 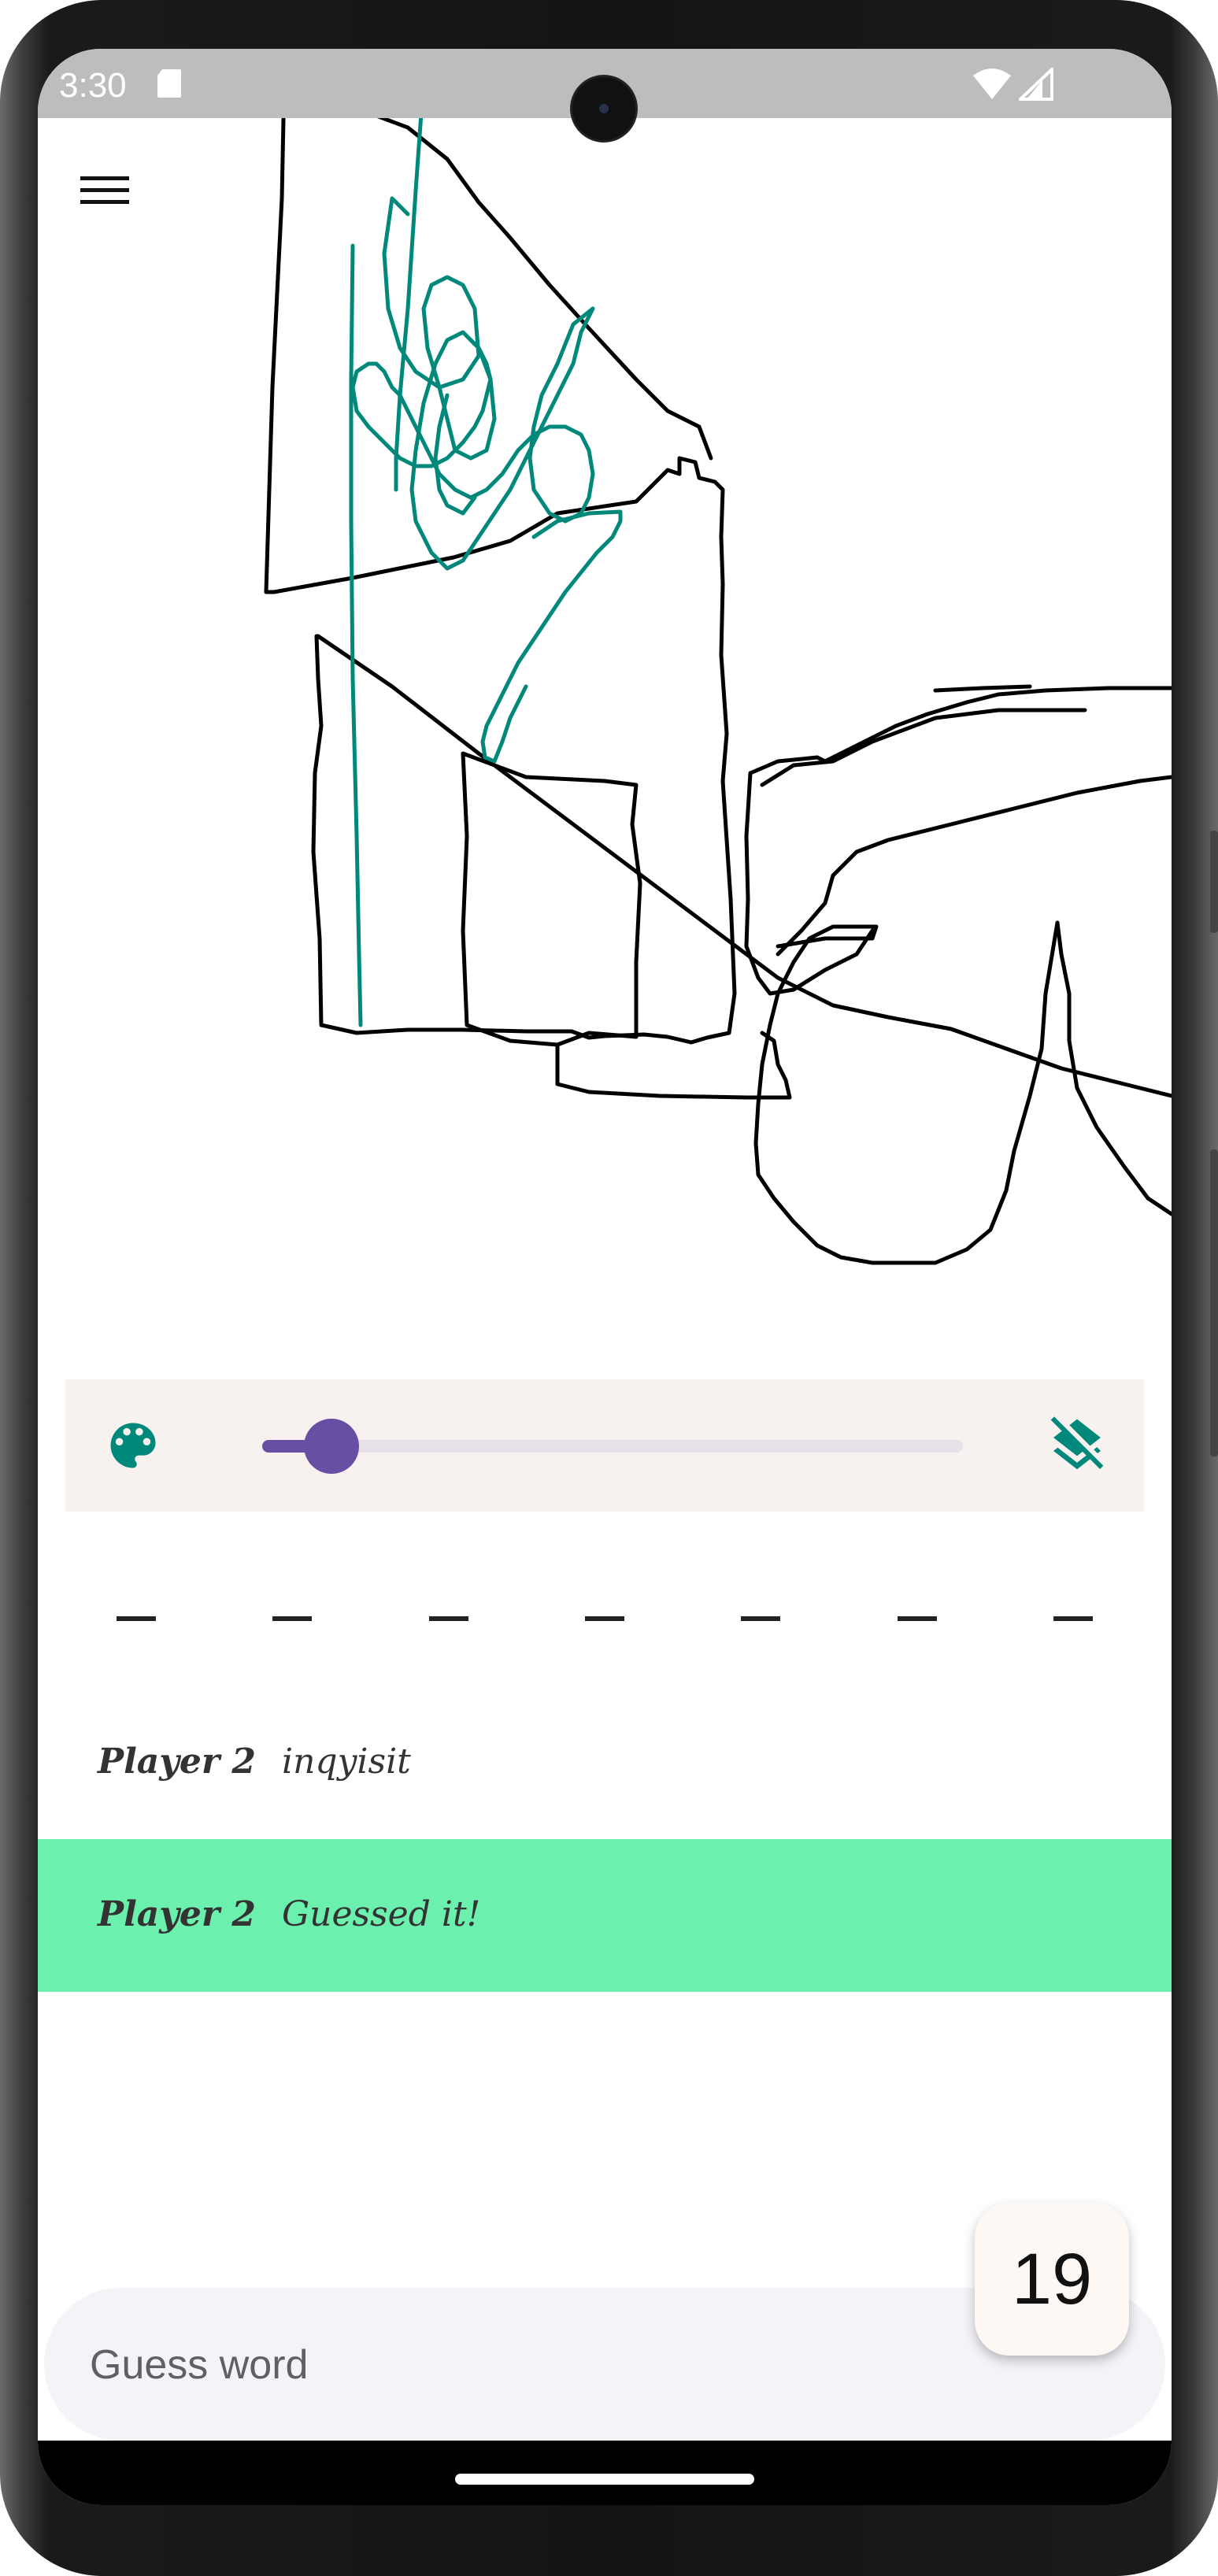 What do you see at coordinates (93, 85) in the screenshot?
I see `status-time: 3:30` at bounding box center [93, 85].